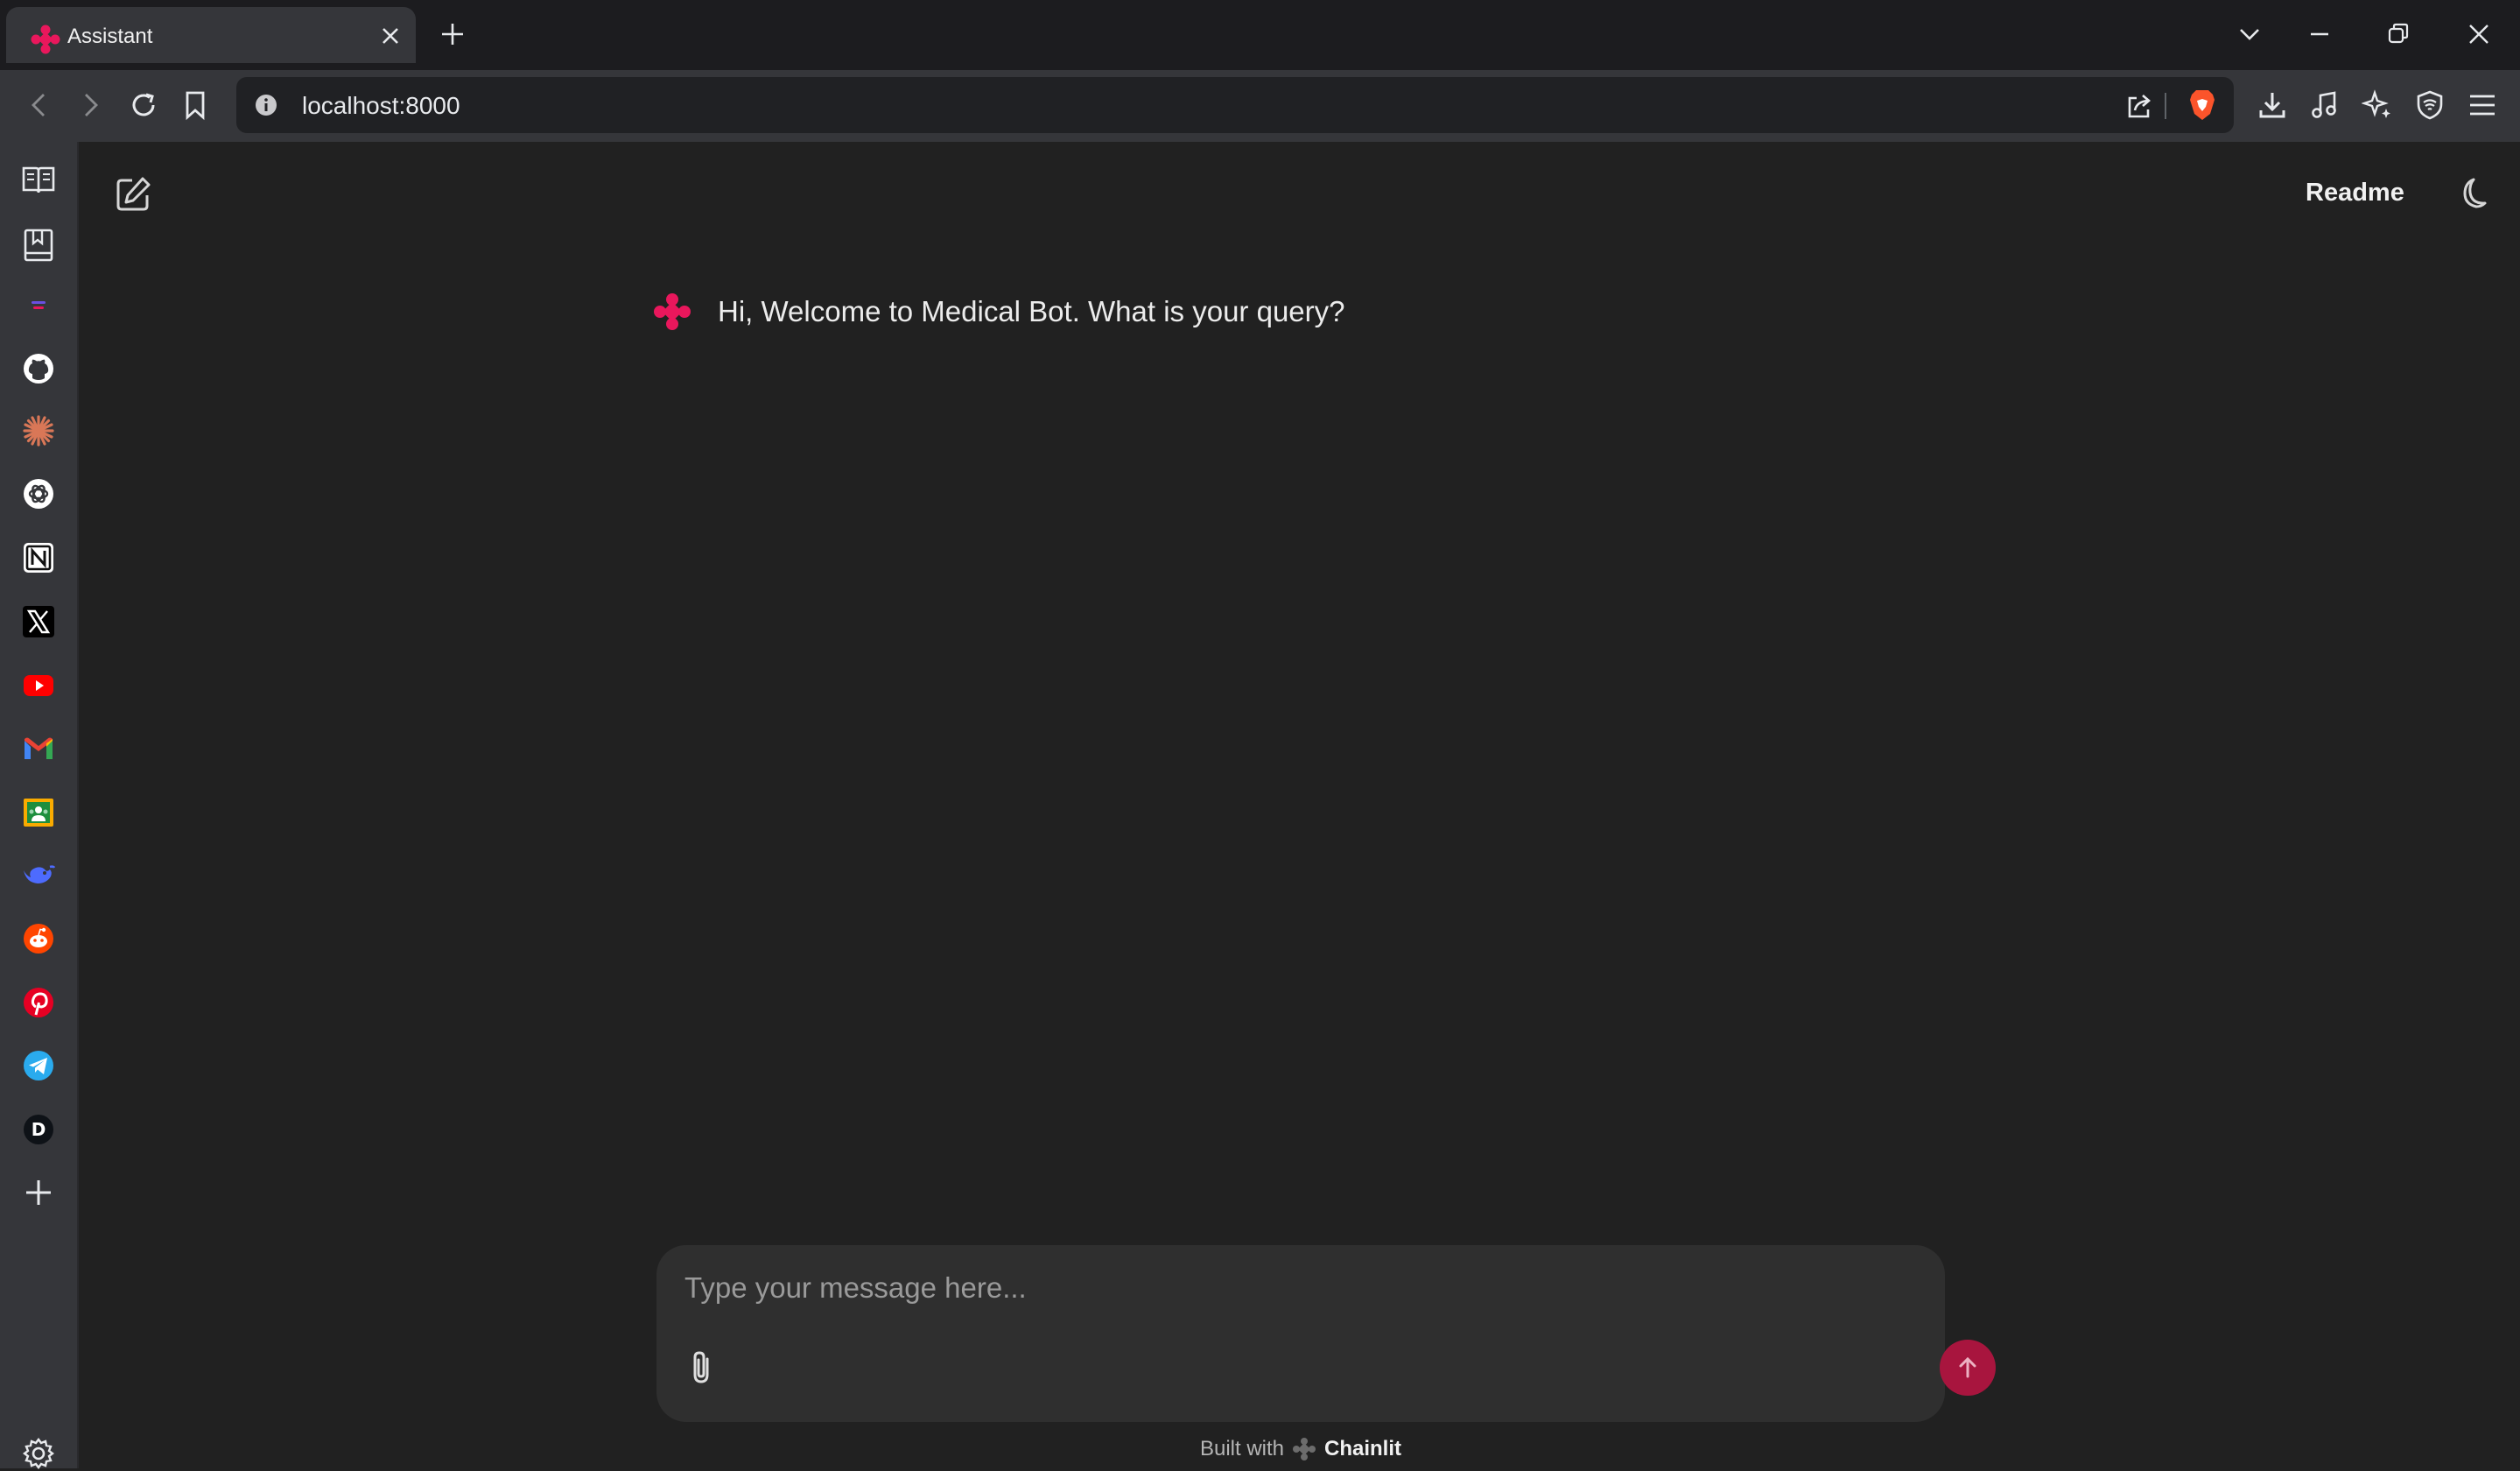 The image size is (2520, 1471). Describe the element at coordinates (1362, 1449) in the screenshot. I see `chainlit-brand-link: Chainlit` at that location.